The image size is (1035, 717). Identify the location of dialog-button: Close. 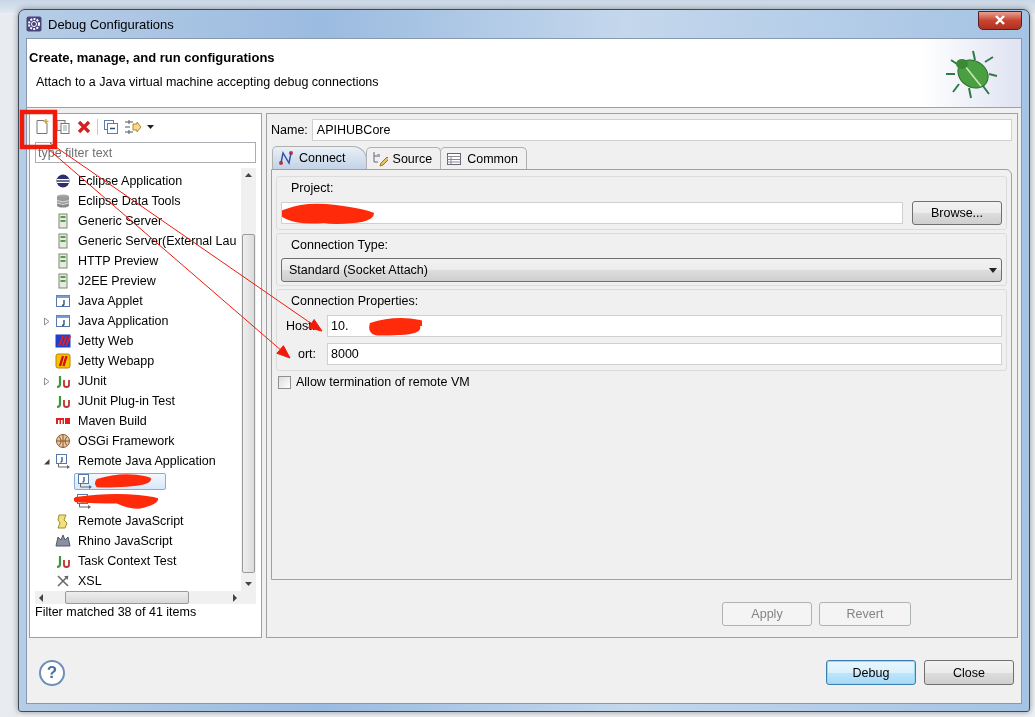
(969, 672).